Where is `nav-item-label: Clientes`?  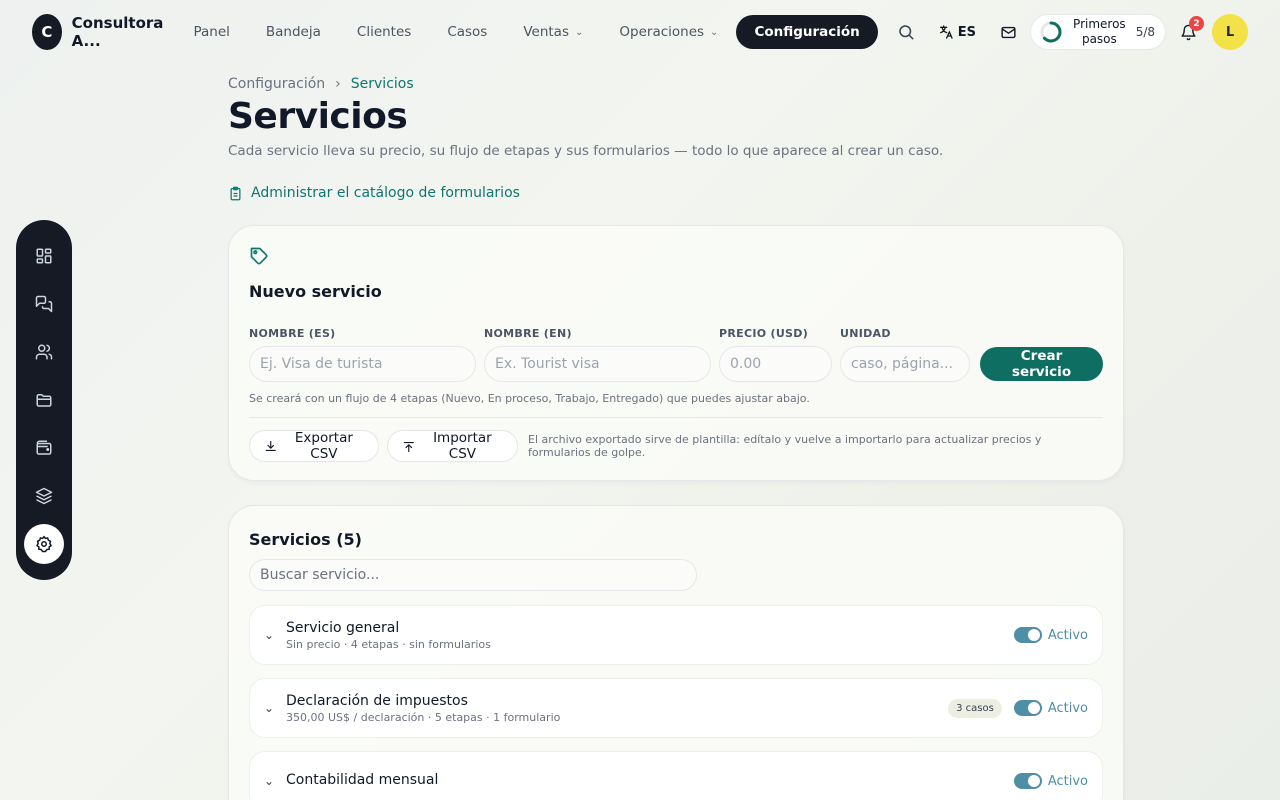
nav-item-label: Clientes is located at coordinates (384, 32).